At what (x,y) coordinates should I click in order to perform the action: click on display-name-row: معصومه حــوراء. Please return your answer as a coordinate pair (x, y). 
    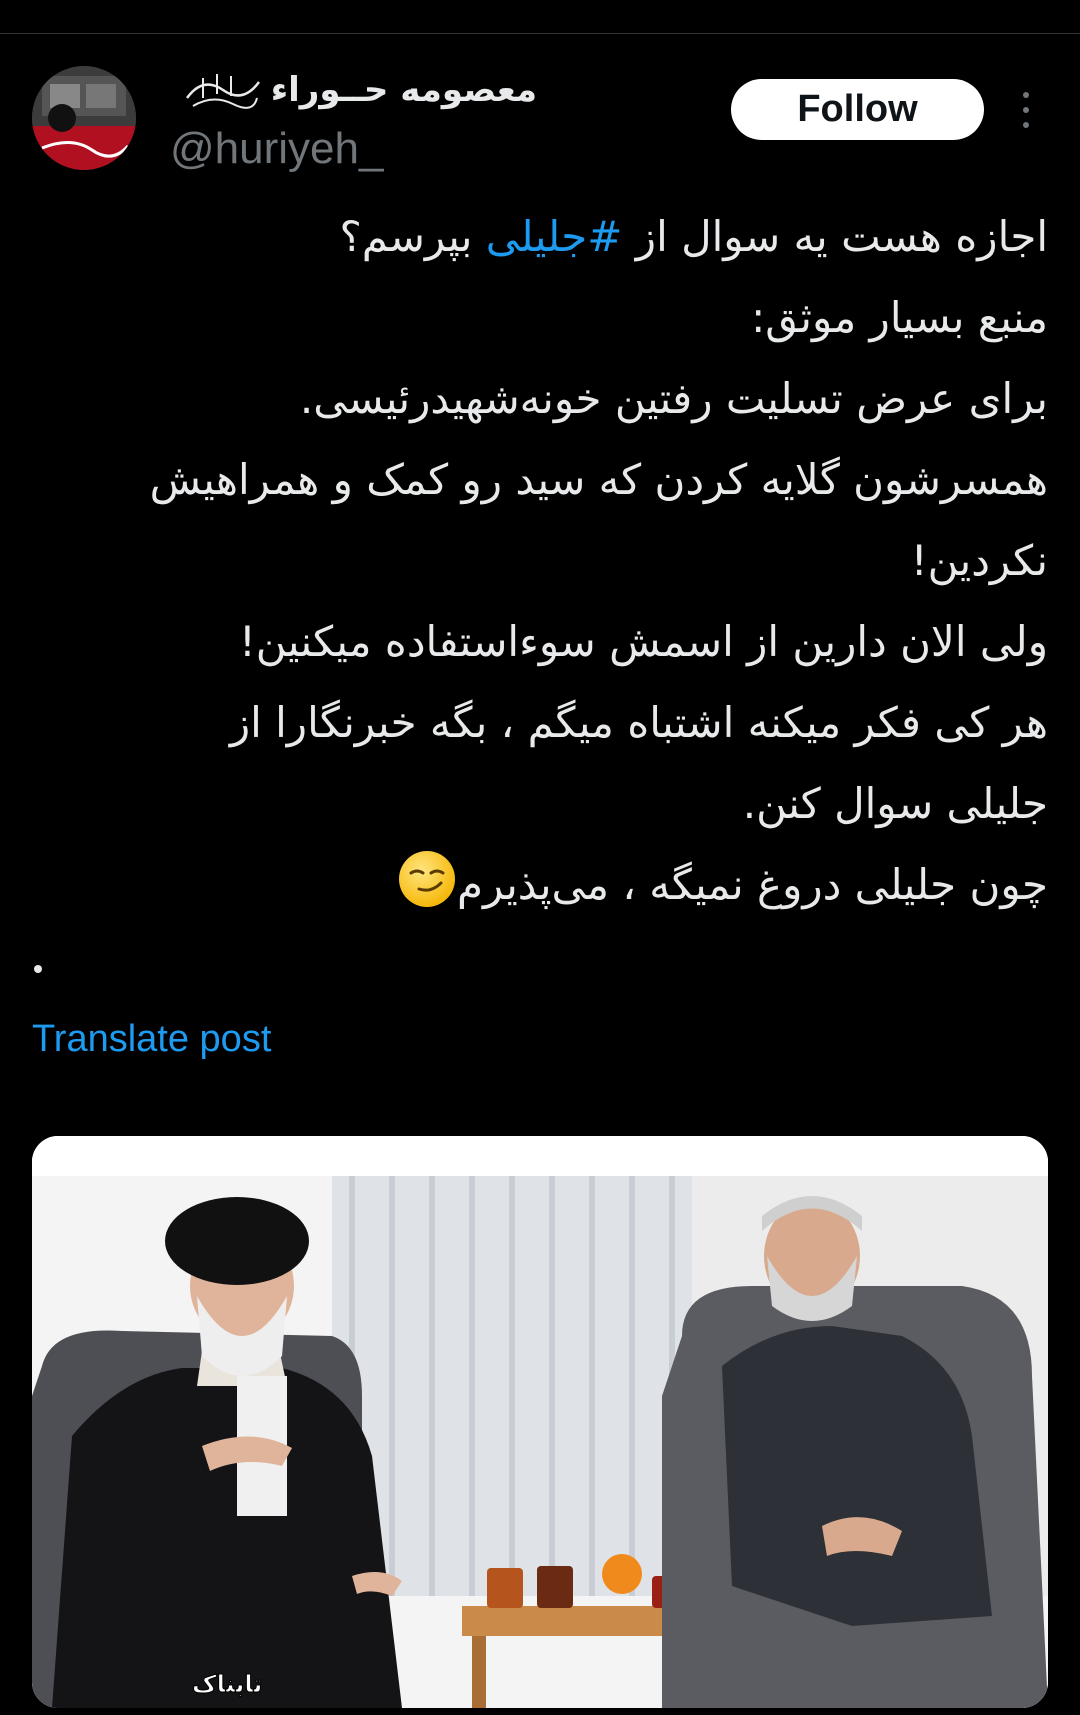
    Looking at the image, I should click on (360, 90).